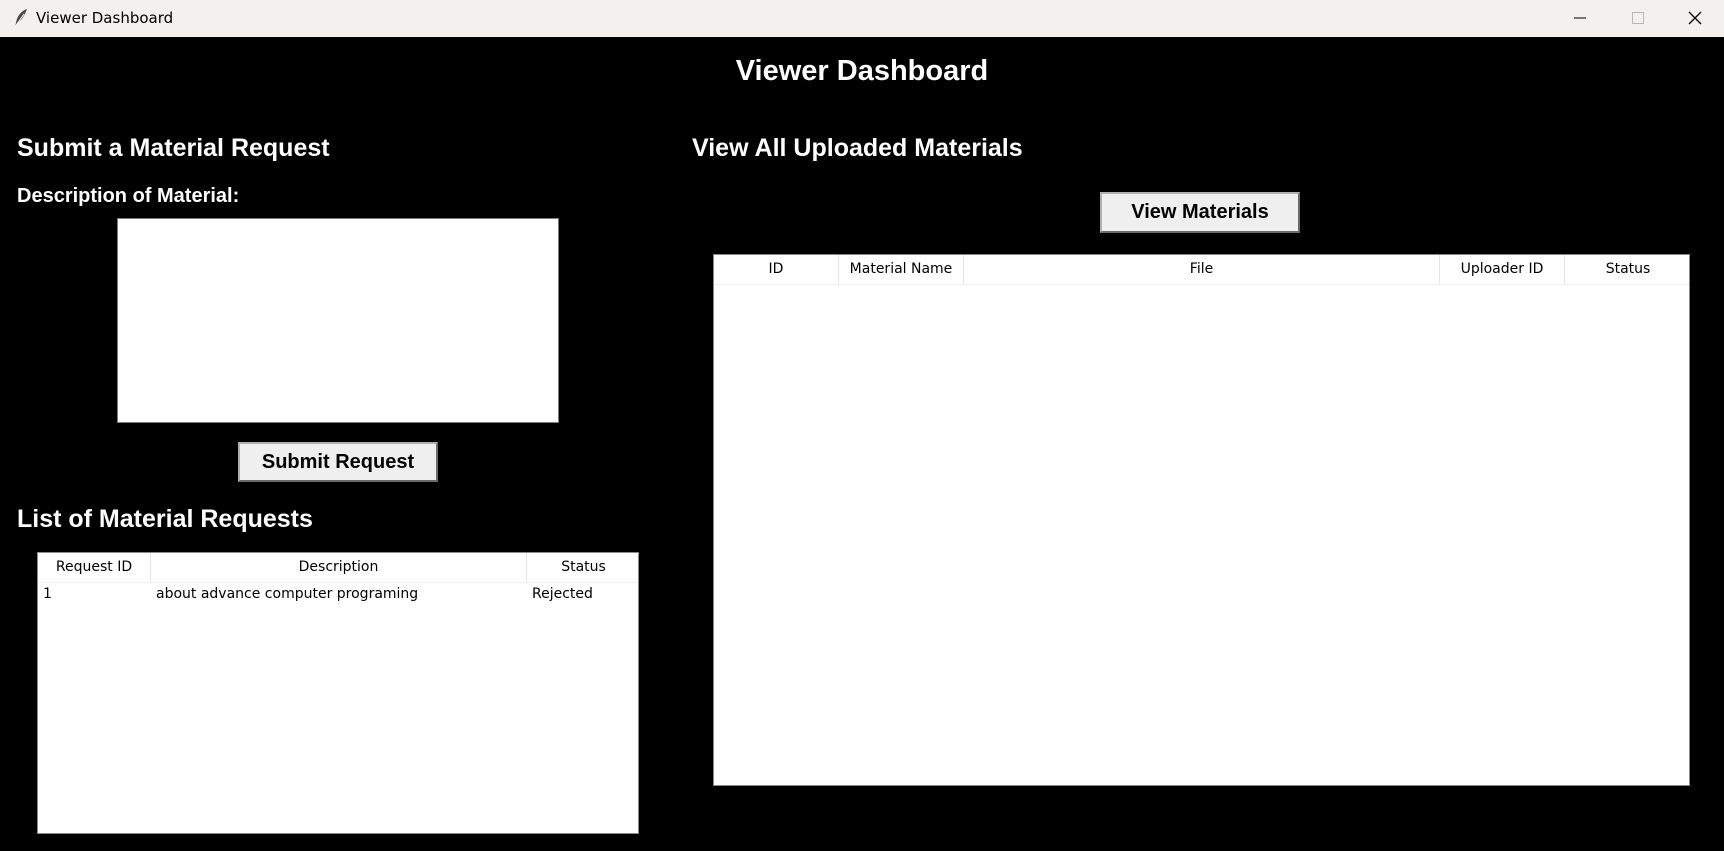 This screenshot has height=851, width=1724. What do you see at coordinates (862, 18) in the screenshot?
I see `title-bar: Viewer Dashboard` at bounding box center [862, 18].